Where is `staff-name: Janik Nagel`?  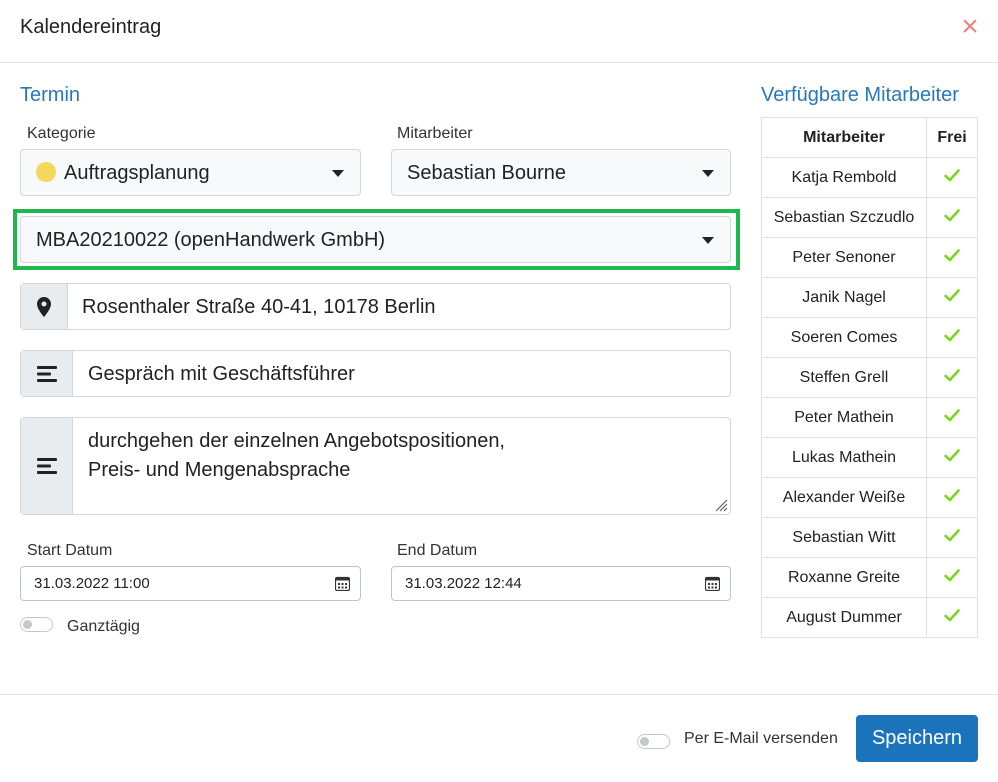 staff-name: Janik Nagel is located at coordinates (844, 297).